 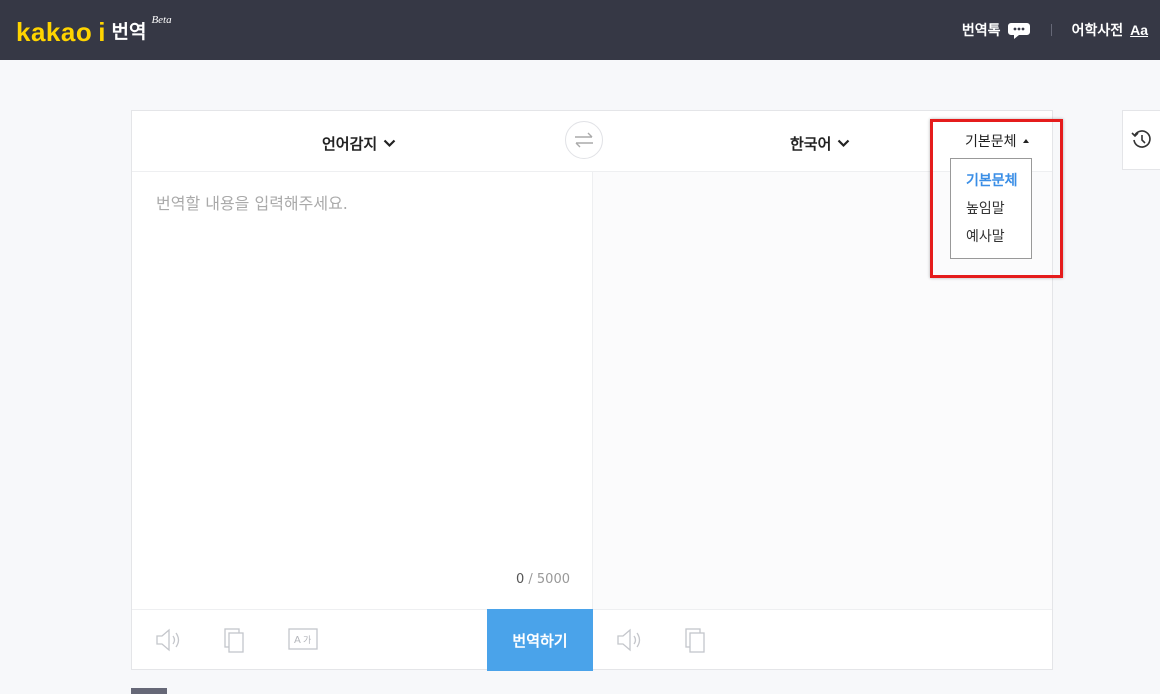 I want to click on translation-talk-label: 번역톡, so click(x=981, y=31).